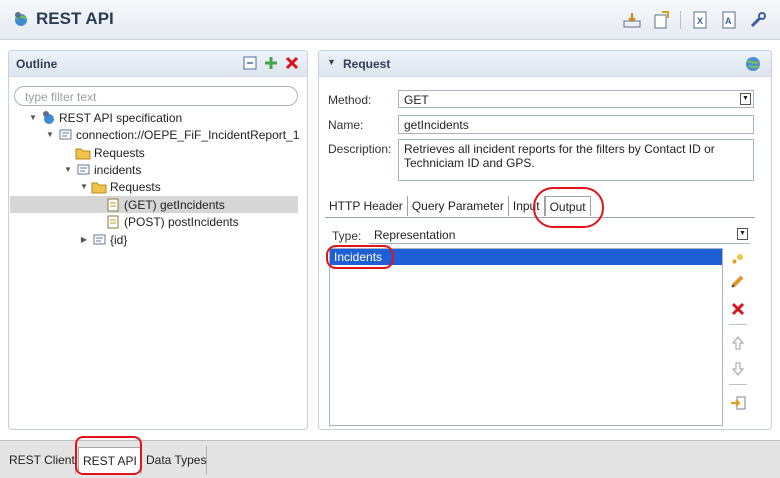  I want to click on collapse-all-icon, so click(250, 64).